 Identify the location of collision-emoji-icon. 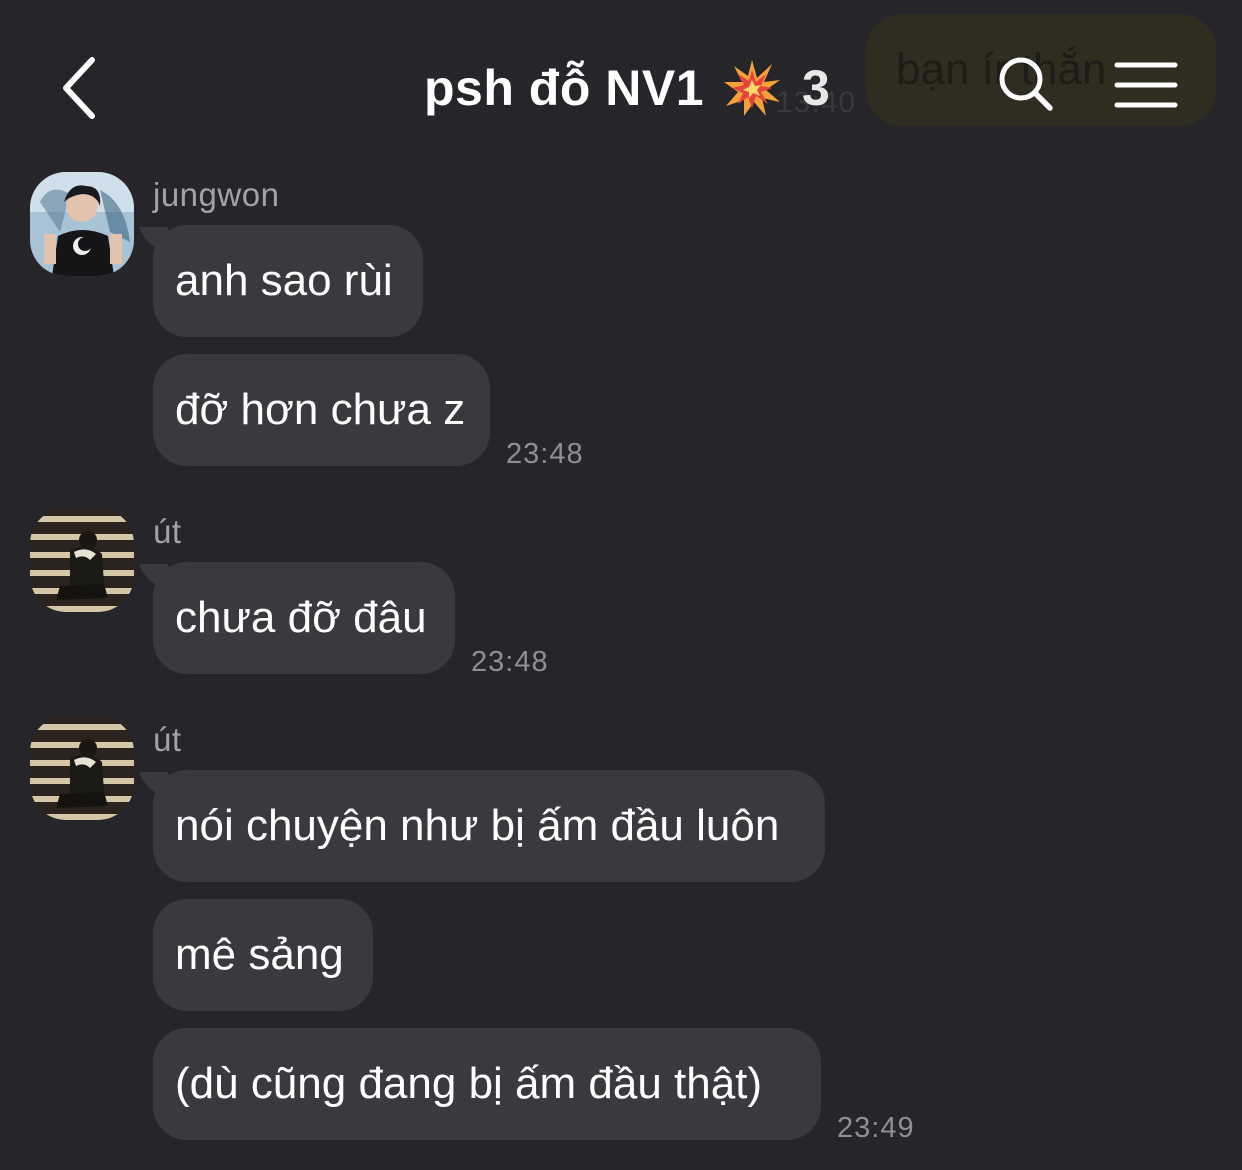
(752, 88).